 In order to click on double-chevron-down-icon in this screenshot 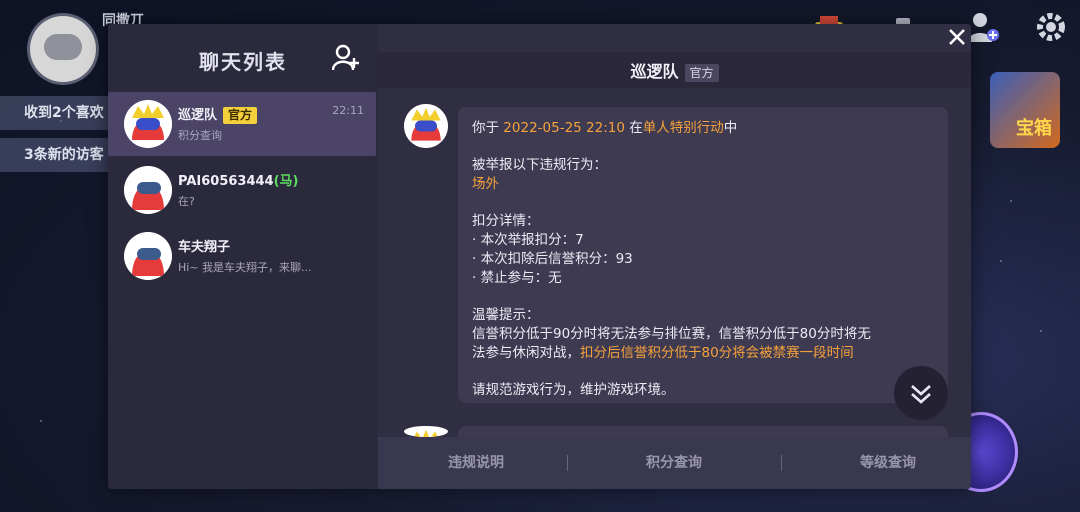, I will do `click(921, 394)`.